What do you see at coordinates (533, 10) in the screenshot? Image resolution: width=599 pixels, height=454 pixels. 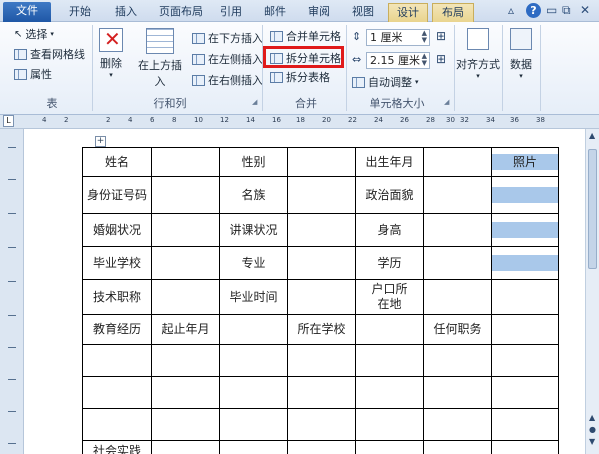 I see `help-icon: ?` at bounding box center [533, 10].